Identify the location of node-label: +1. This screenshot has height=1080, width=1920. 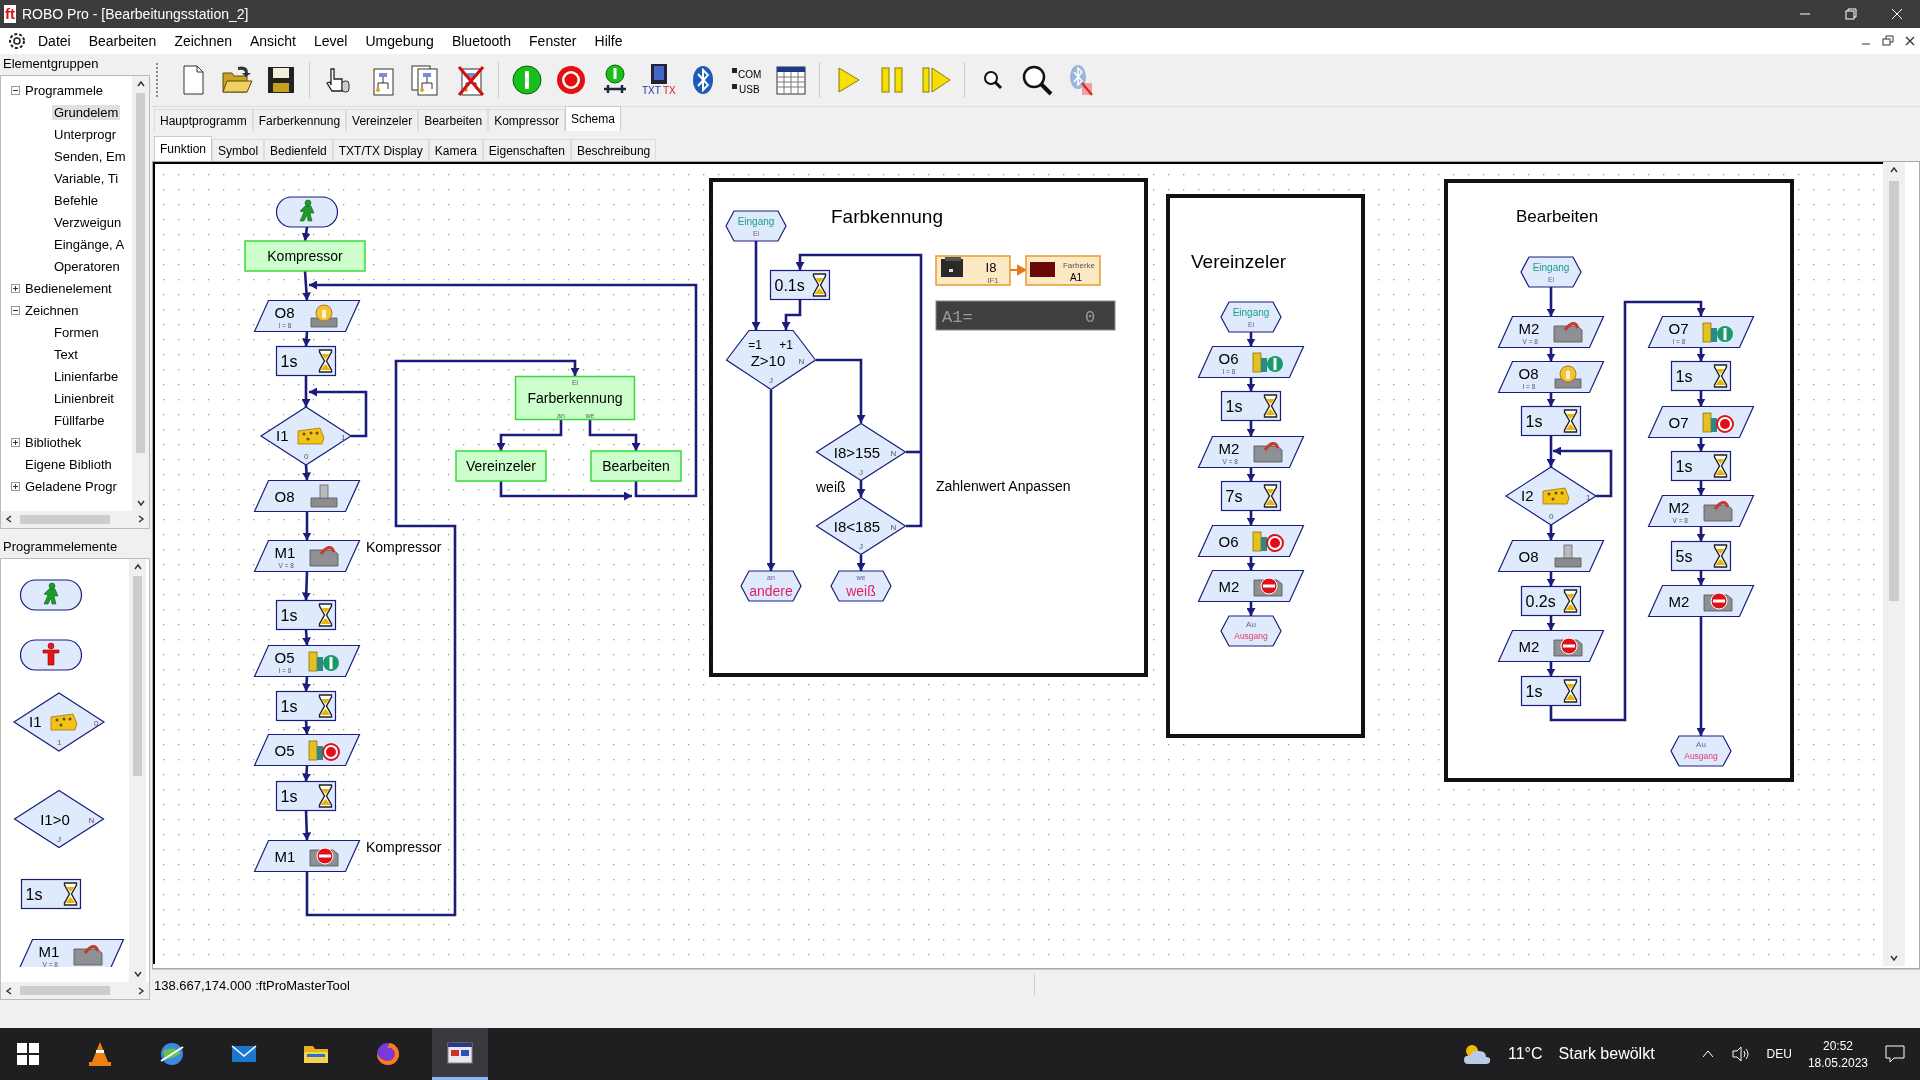
(786, 345).